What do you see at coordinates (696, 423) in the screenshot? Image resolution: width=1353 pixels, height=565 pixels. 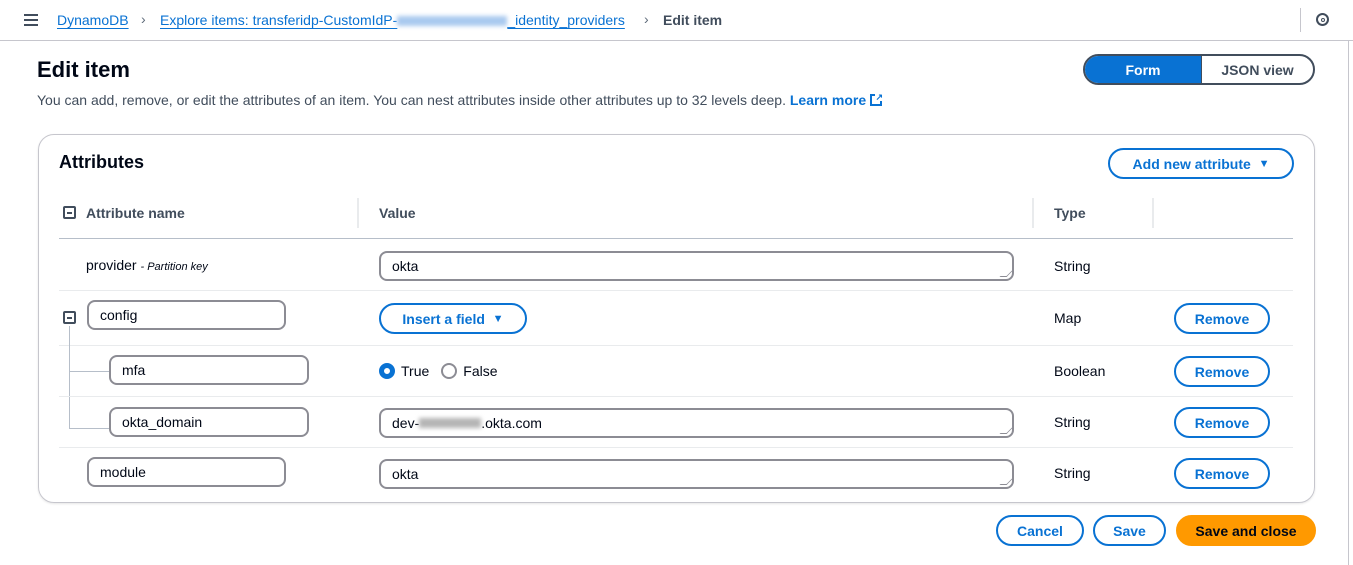 I see `value-input-okta-domain: dev- .okta.com` at bounding box center [696, 423].